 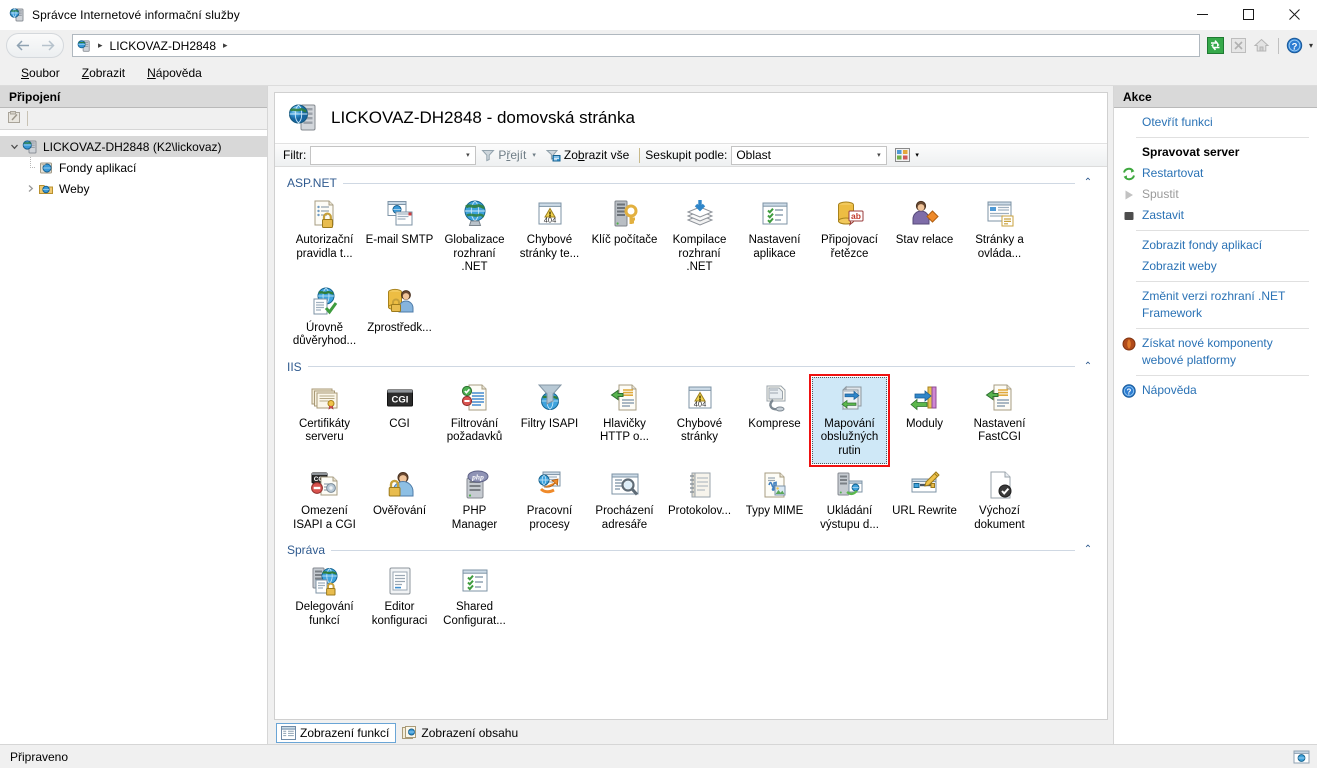 I want to click on smtp-email-icon, so click(x=400, y=214).